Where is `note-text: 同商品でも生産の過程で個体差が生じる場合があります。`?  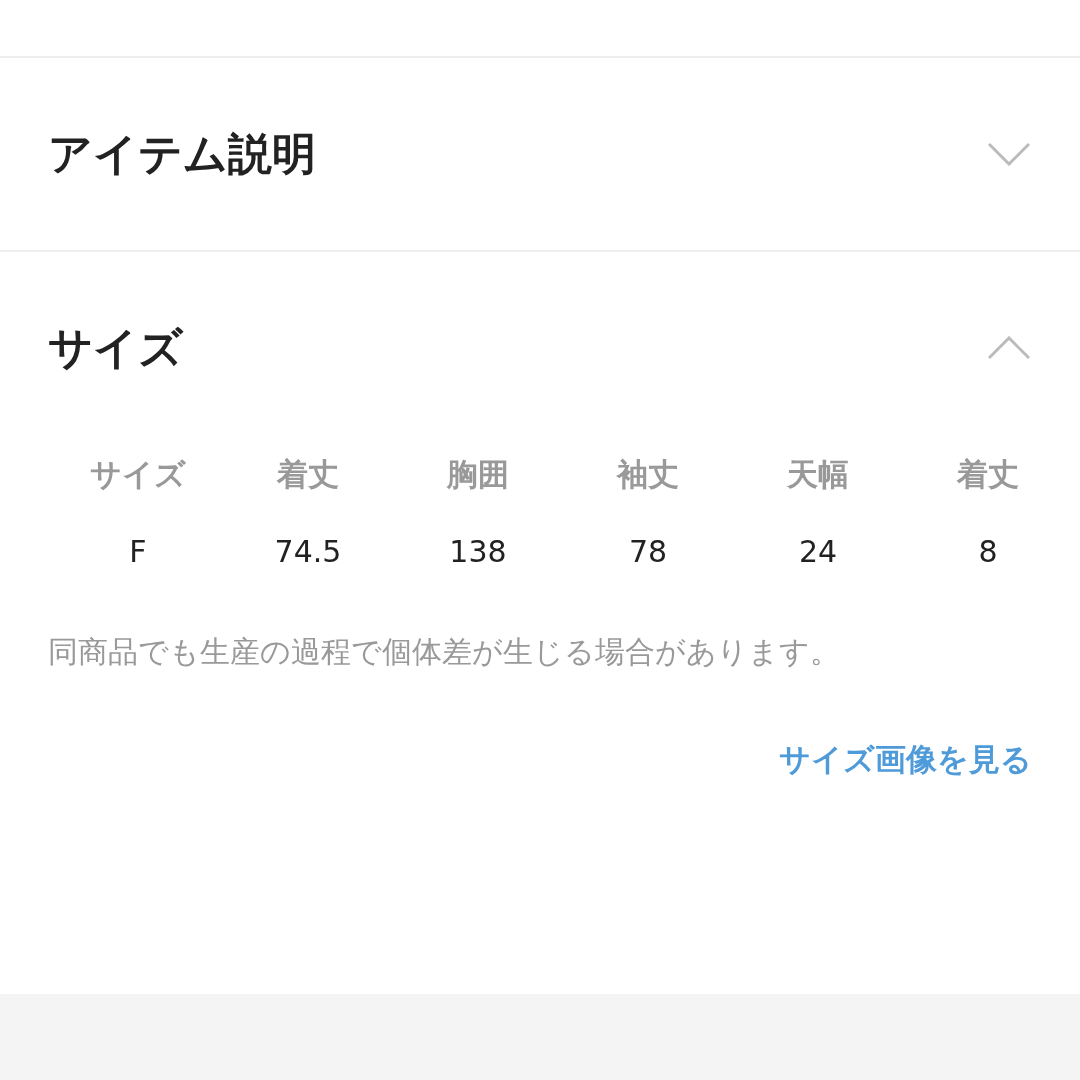 note-text: 同商品でも生産の過程で個体差が生じる場合があります。 is located at coordinates (444, 652).